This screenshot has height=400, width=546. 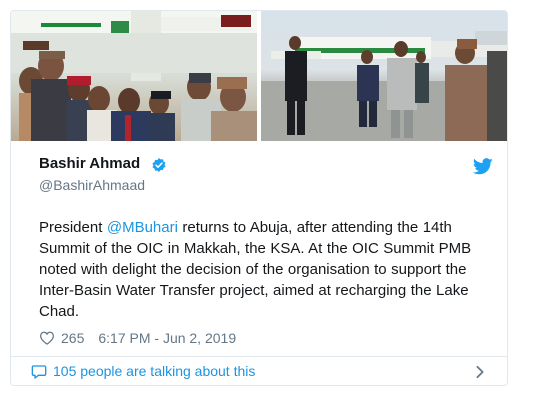 I want to click on author-name: Bashir Ahmad, so click(x=89, y=163).